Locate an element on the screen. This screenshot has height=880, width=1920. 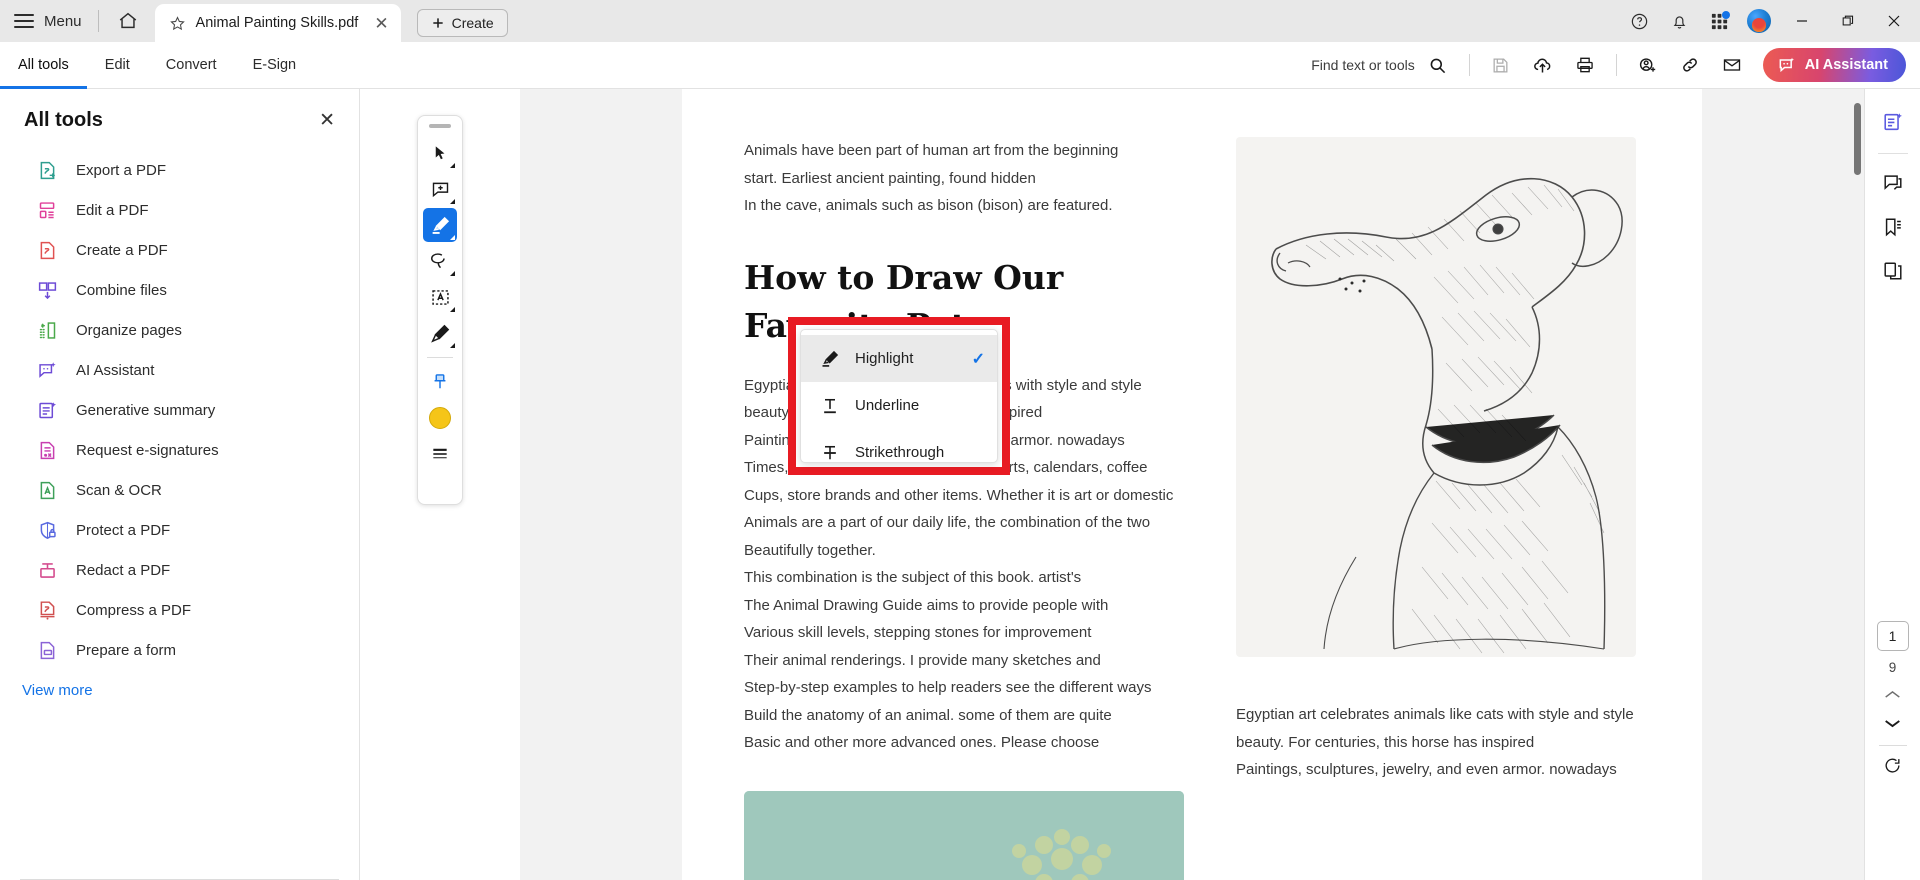
ai-assistant-button: AI Assistant is located at coordinates (1834, 65).